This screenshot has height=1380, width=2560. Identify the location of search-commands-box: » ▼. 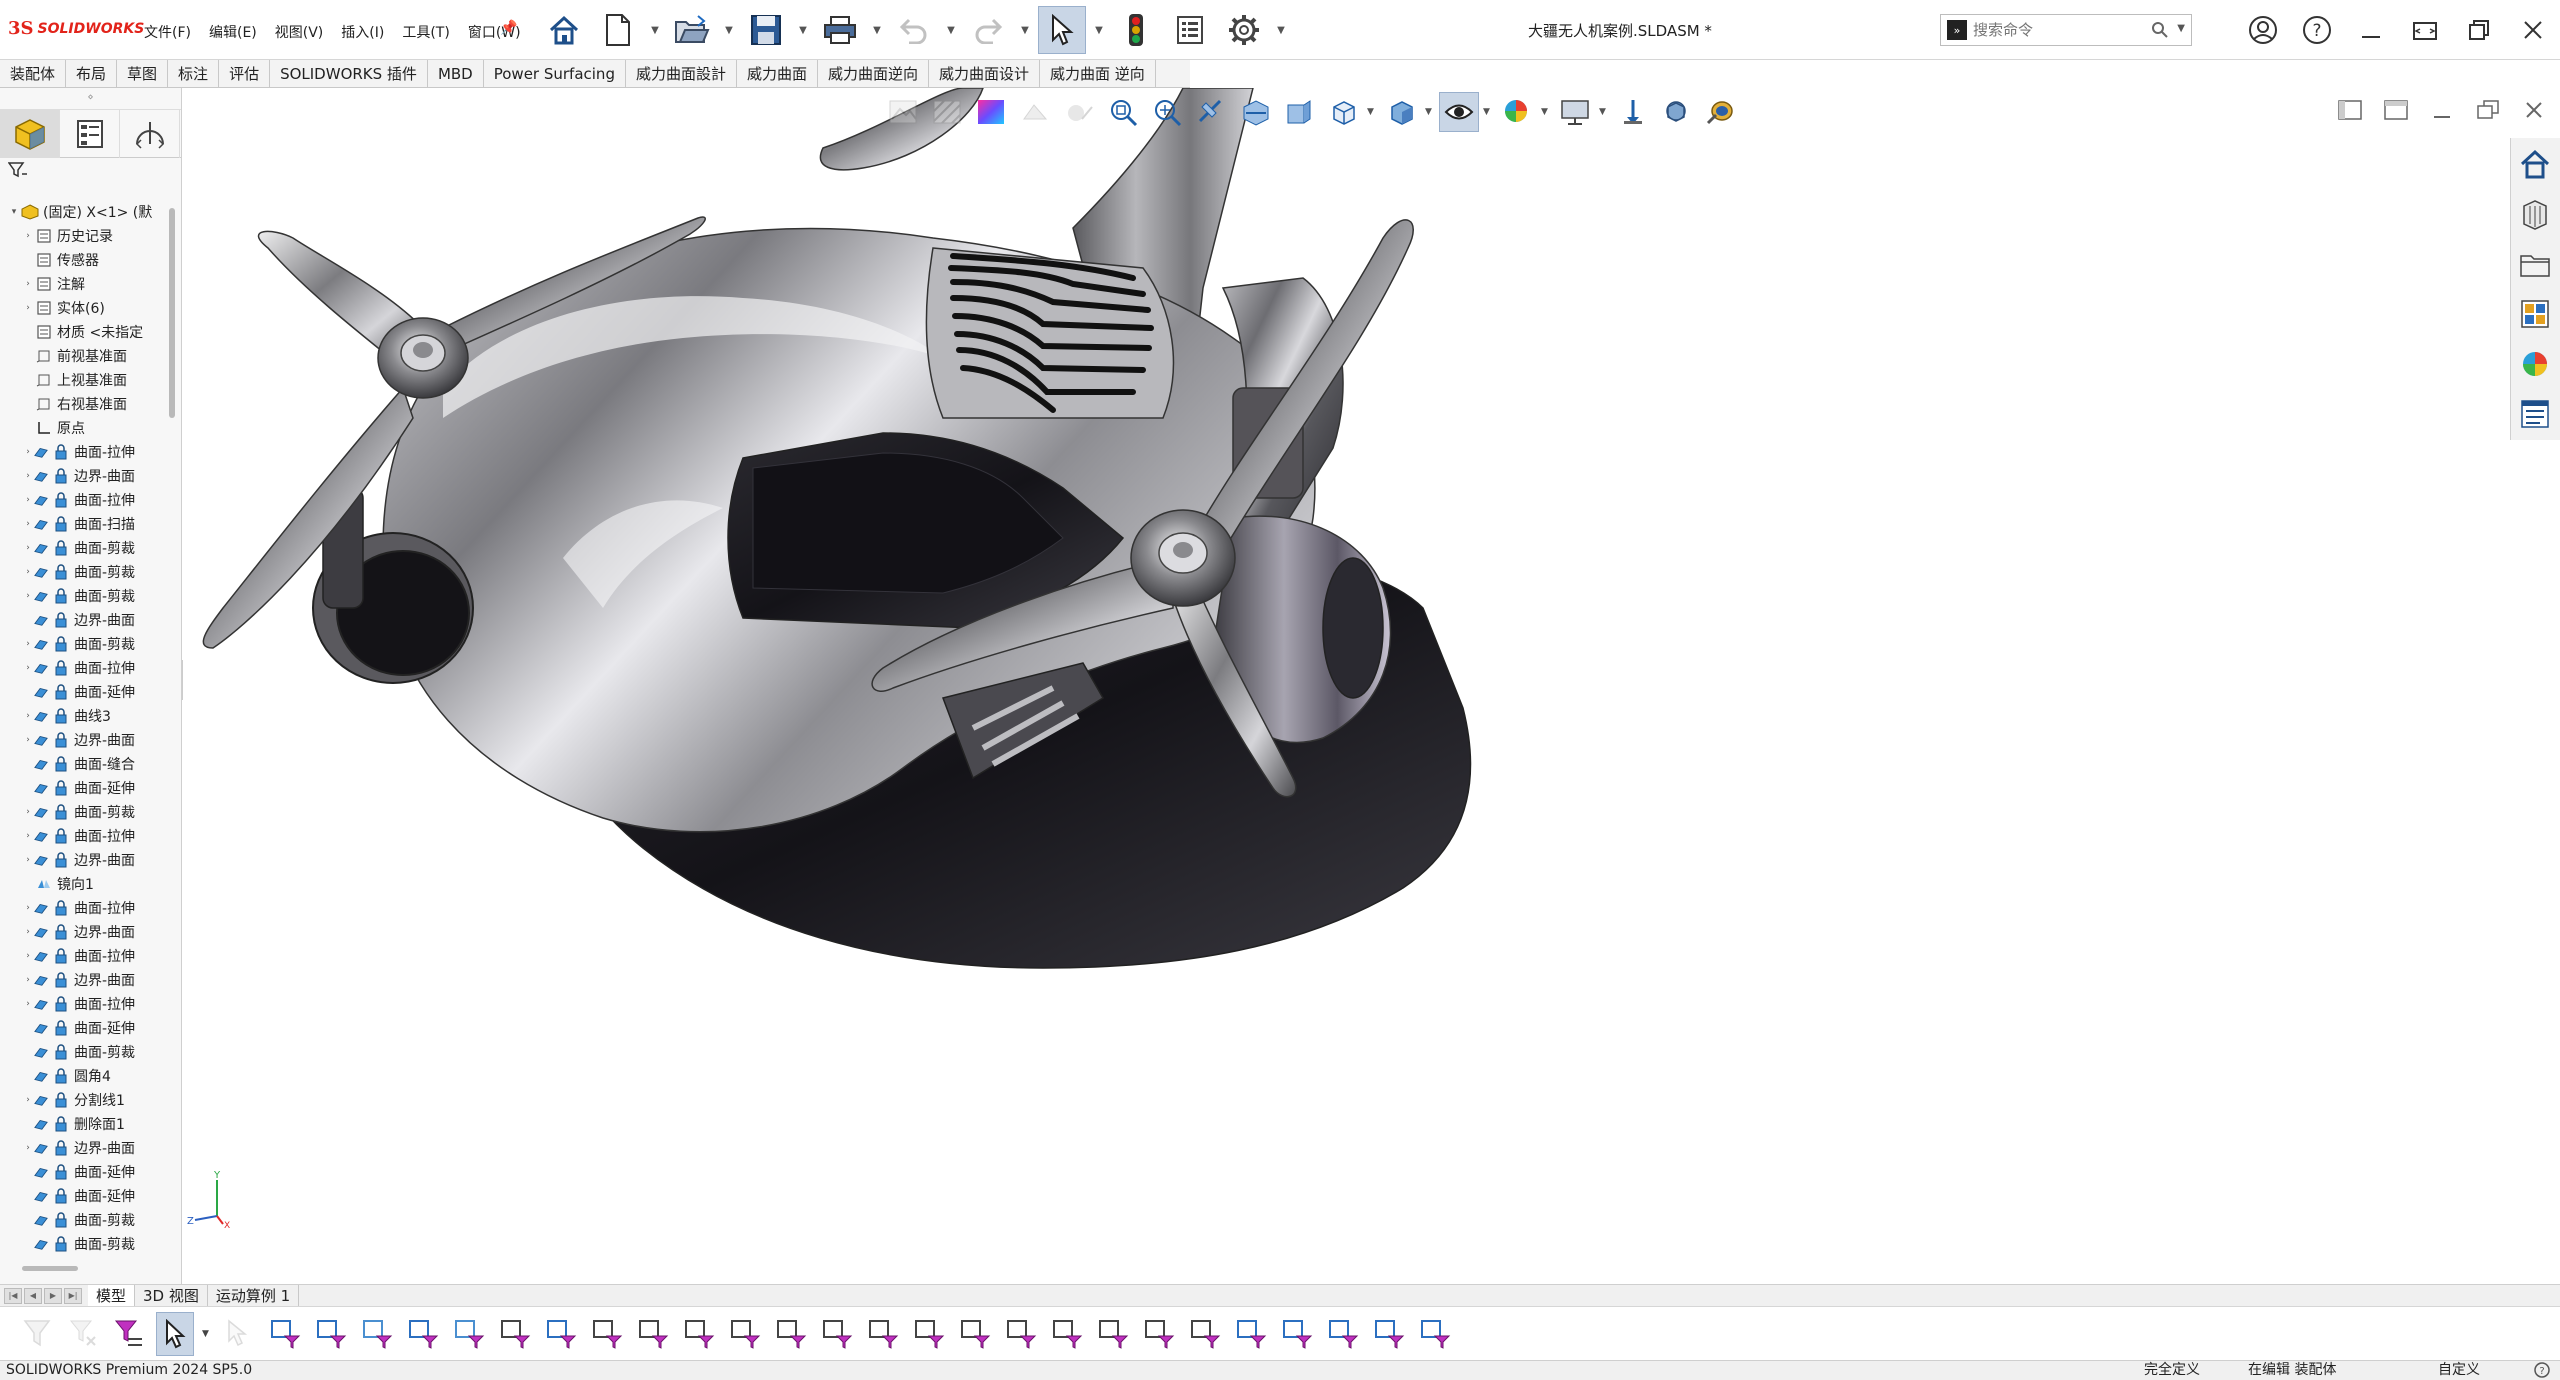
(2066, 30).